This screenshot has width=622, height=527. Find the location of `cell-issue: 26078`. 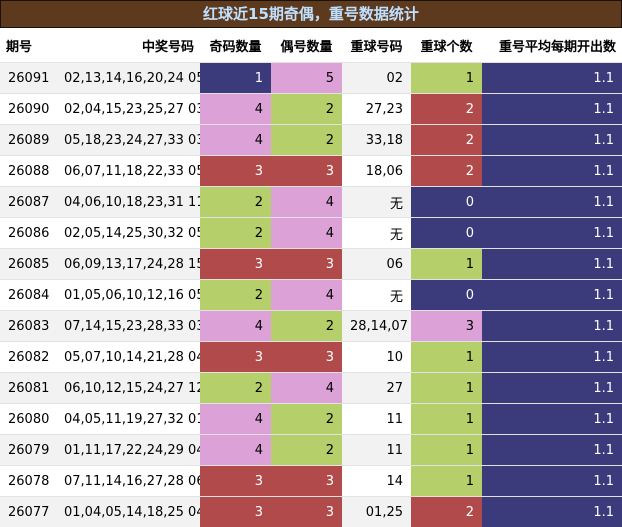

cell-issue: 26078 is located at coordinates (28, 481).